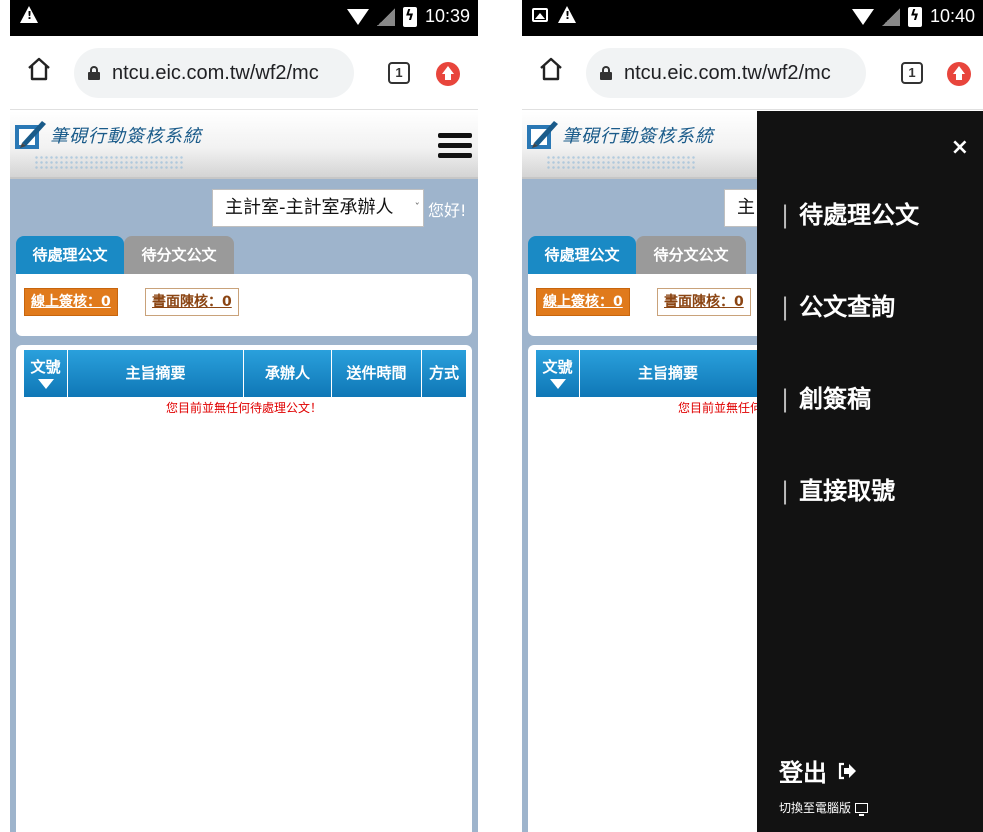  What do you see at coordinates (862, 809) in the screenshot?
I see `monitor-icon` at bounding box center [862, 809].